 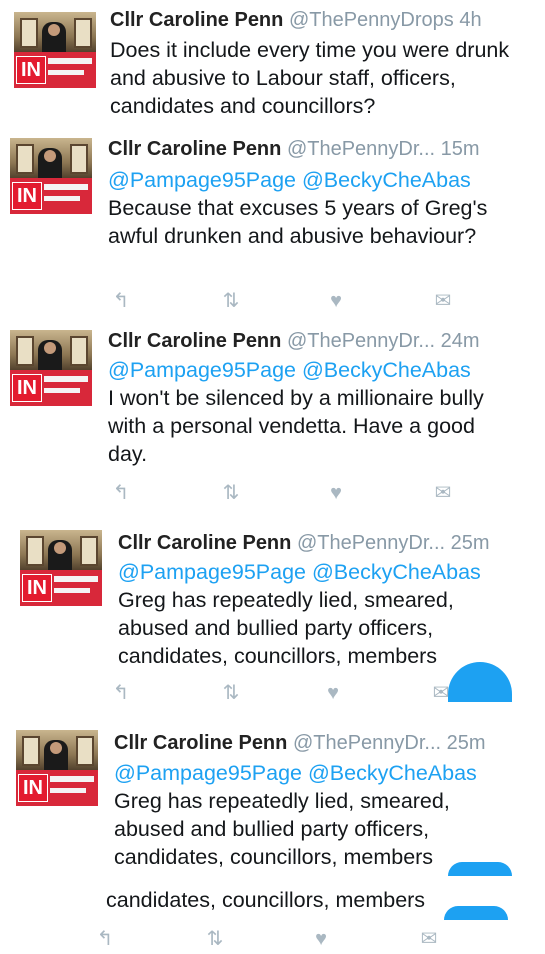 What do you see at coordinates (460, 341) in the screenshot?
I see `timestamp: 24m` at bounding box center [460, 341].